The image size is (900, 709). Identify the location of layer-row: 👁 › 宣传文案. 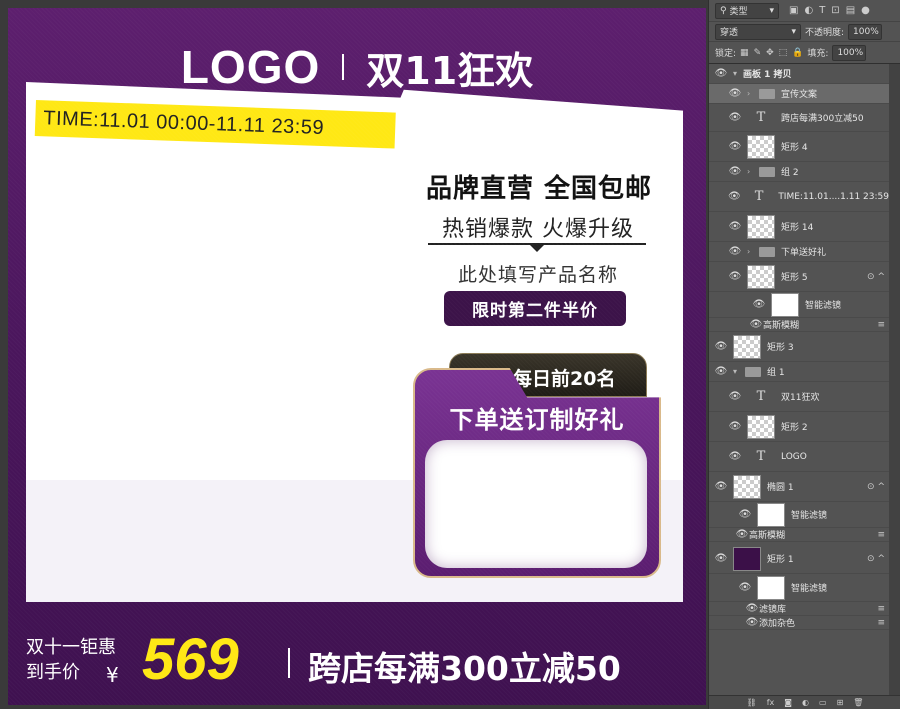
(799, 94).